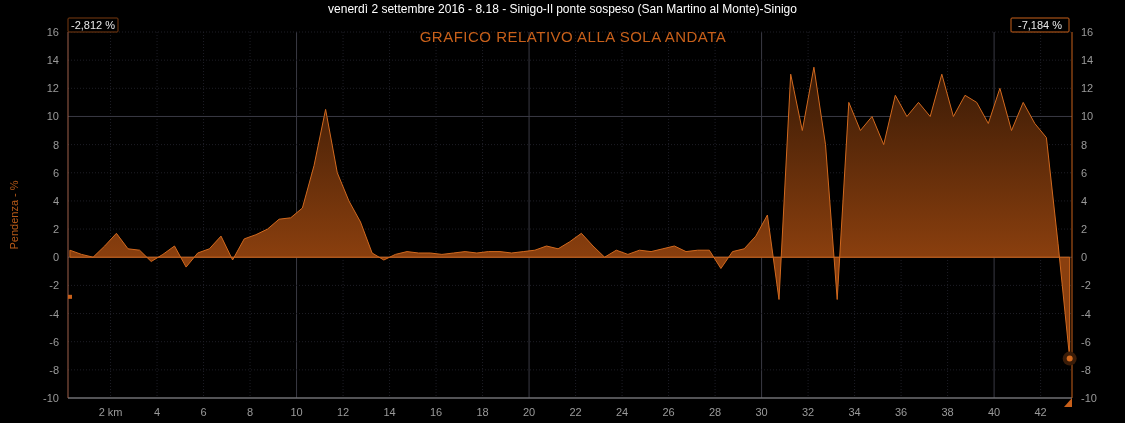 This screenshot has height=423, width=1125. I want to click on cursor-value-label: -7,184 %, so click(1040, 25).